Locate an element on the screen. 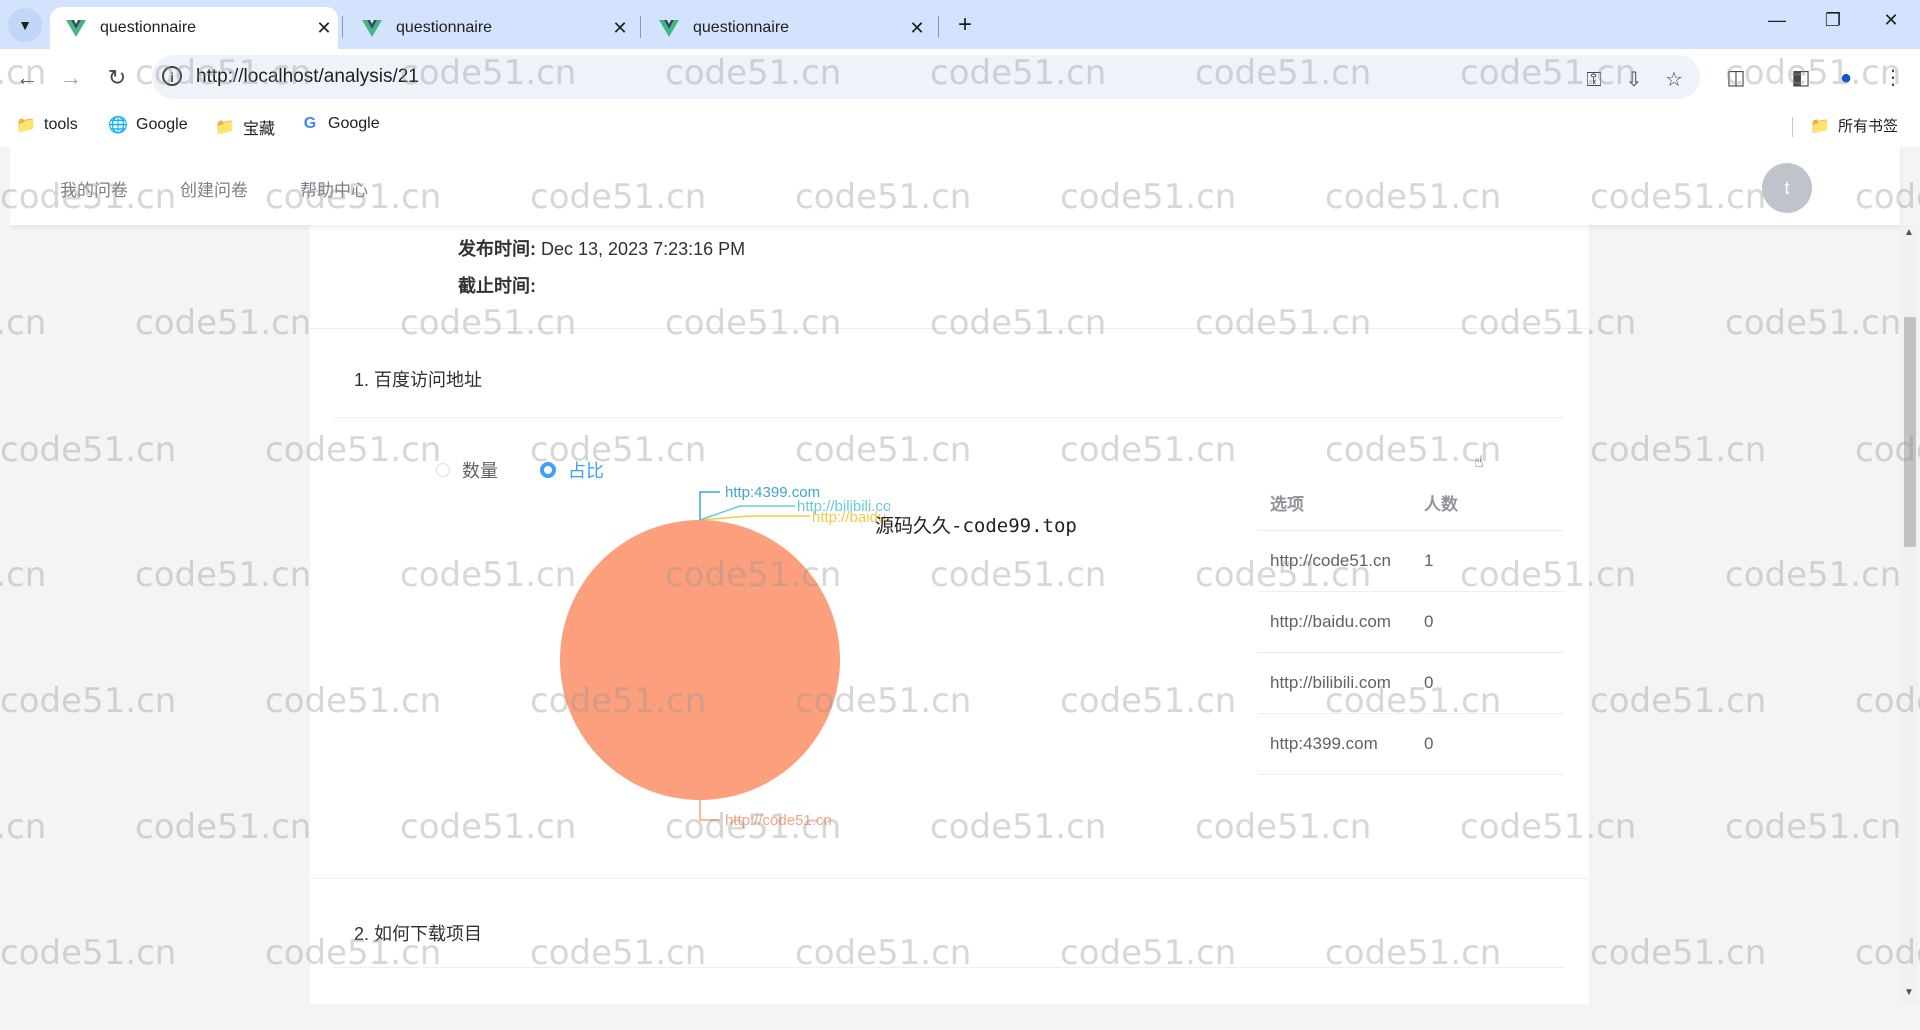  restore-icon: ❐ is located at coordinates (1833, 20).